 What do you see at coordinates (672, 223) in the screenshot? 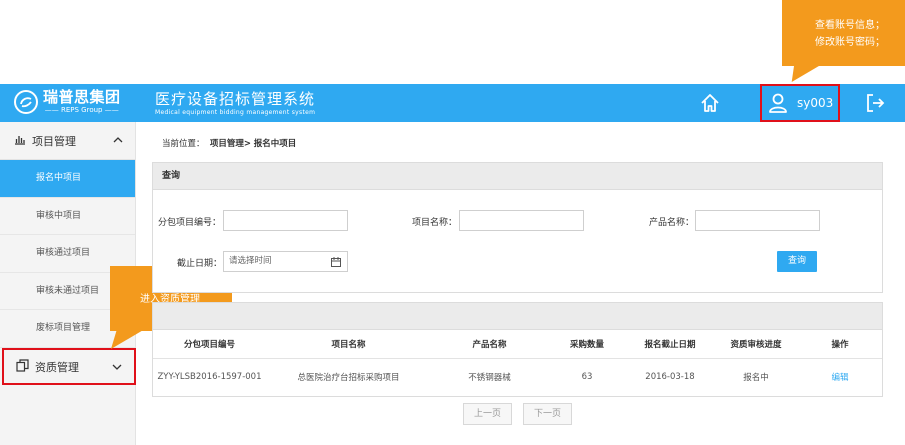
I see `product-name-label: 产品名称：` at bounding box center [672, 223].